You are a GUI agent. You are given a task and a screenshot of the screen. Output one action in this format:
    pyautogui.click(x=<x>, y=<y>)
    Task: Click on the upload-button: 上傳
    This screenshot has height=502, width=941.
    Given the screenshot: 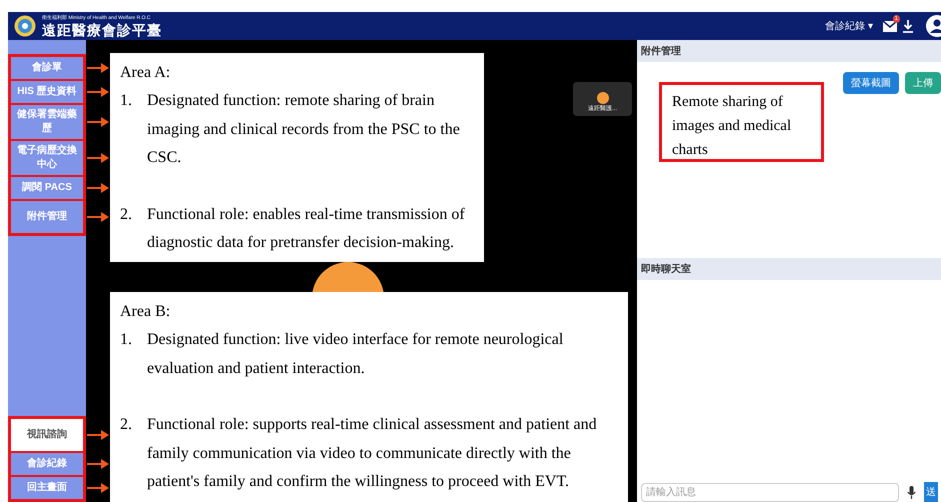 What is the action you would take?
    pyautogui.click(x=923, y=83)
    